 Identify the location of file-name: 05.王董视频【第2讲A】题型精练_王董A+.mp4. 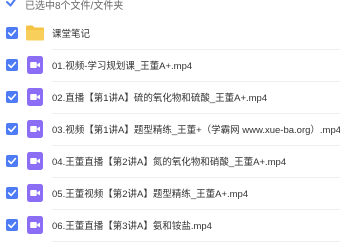
(150, 194).